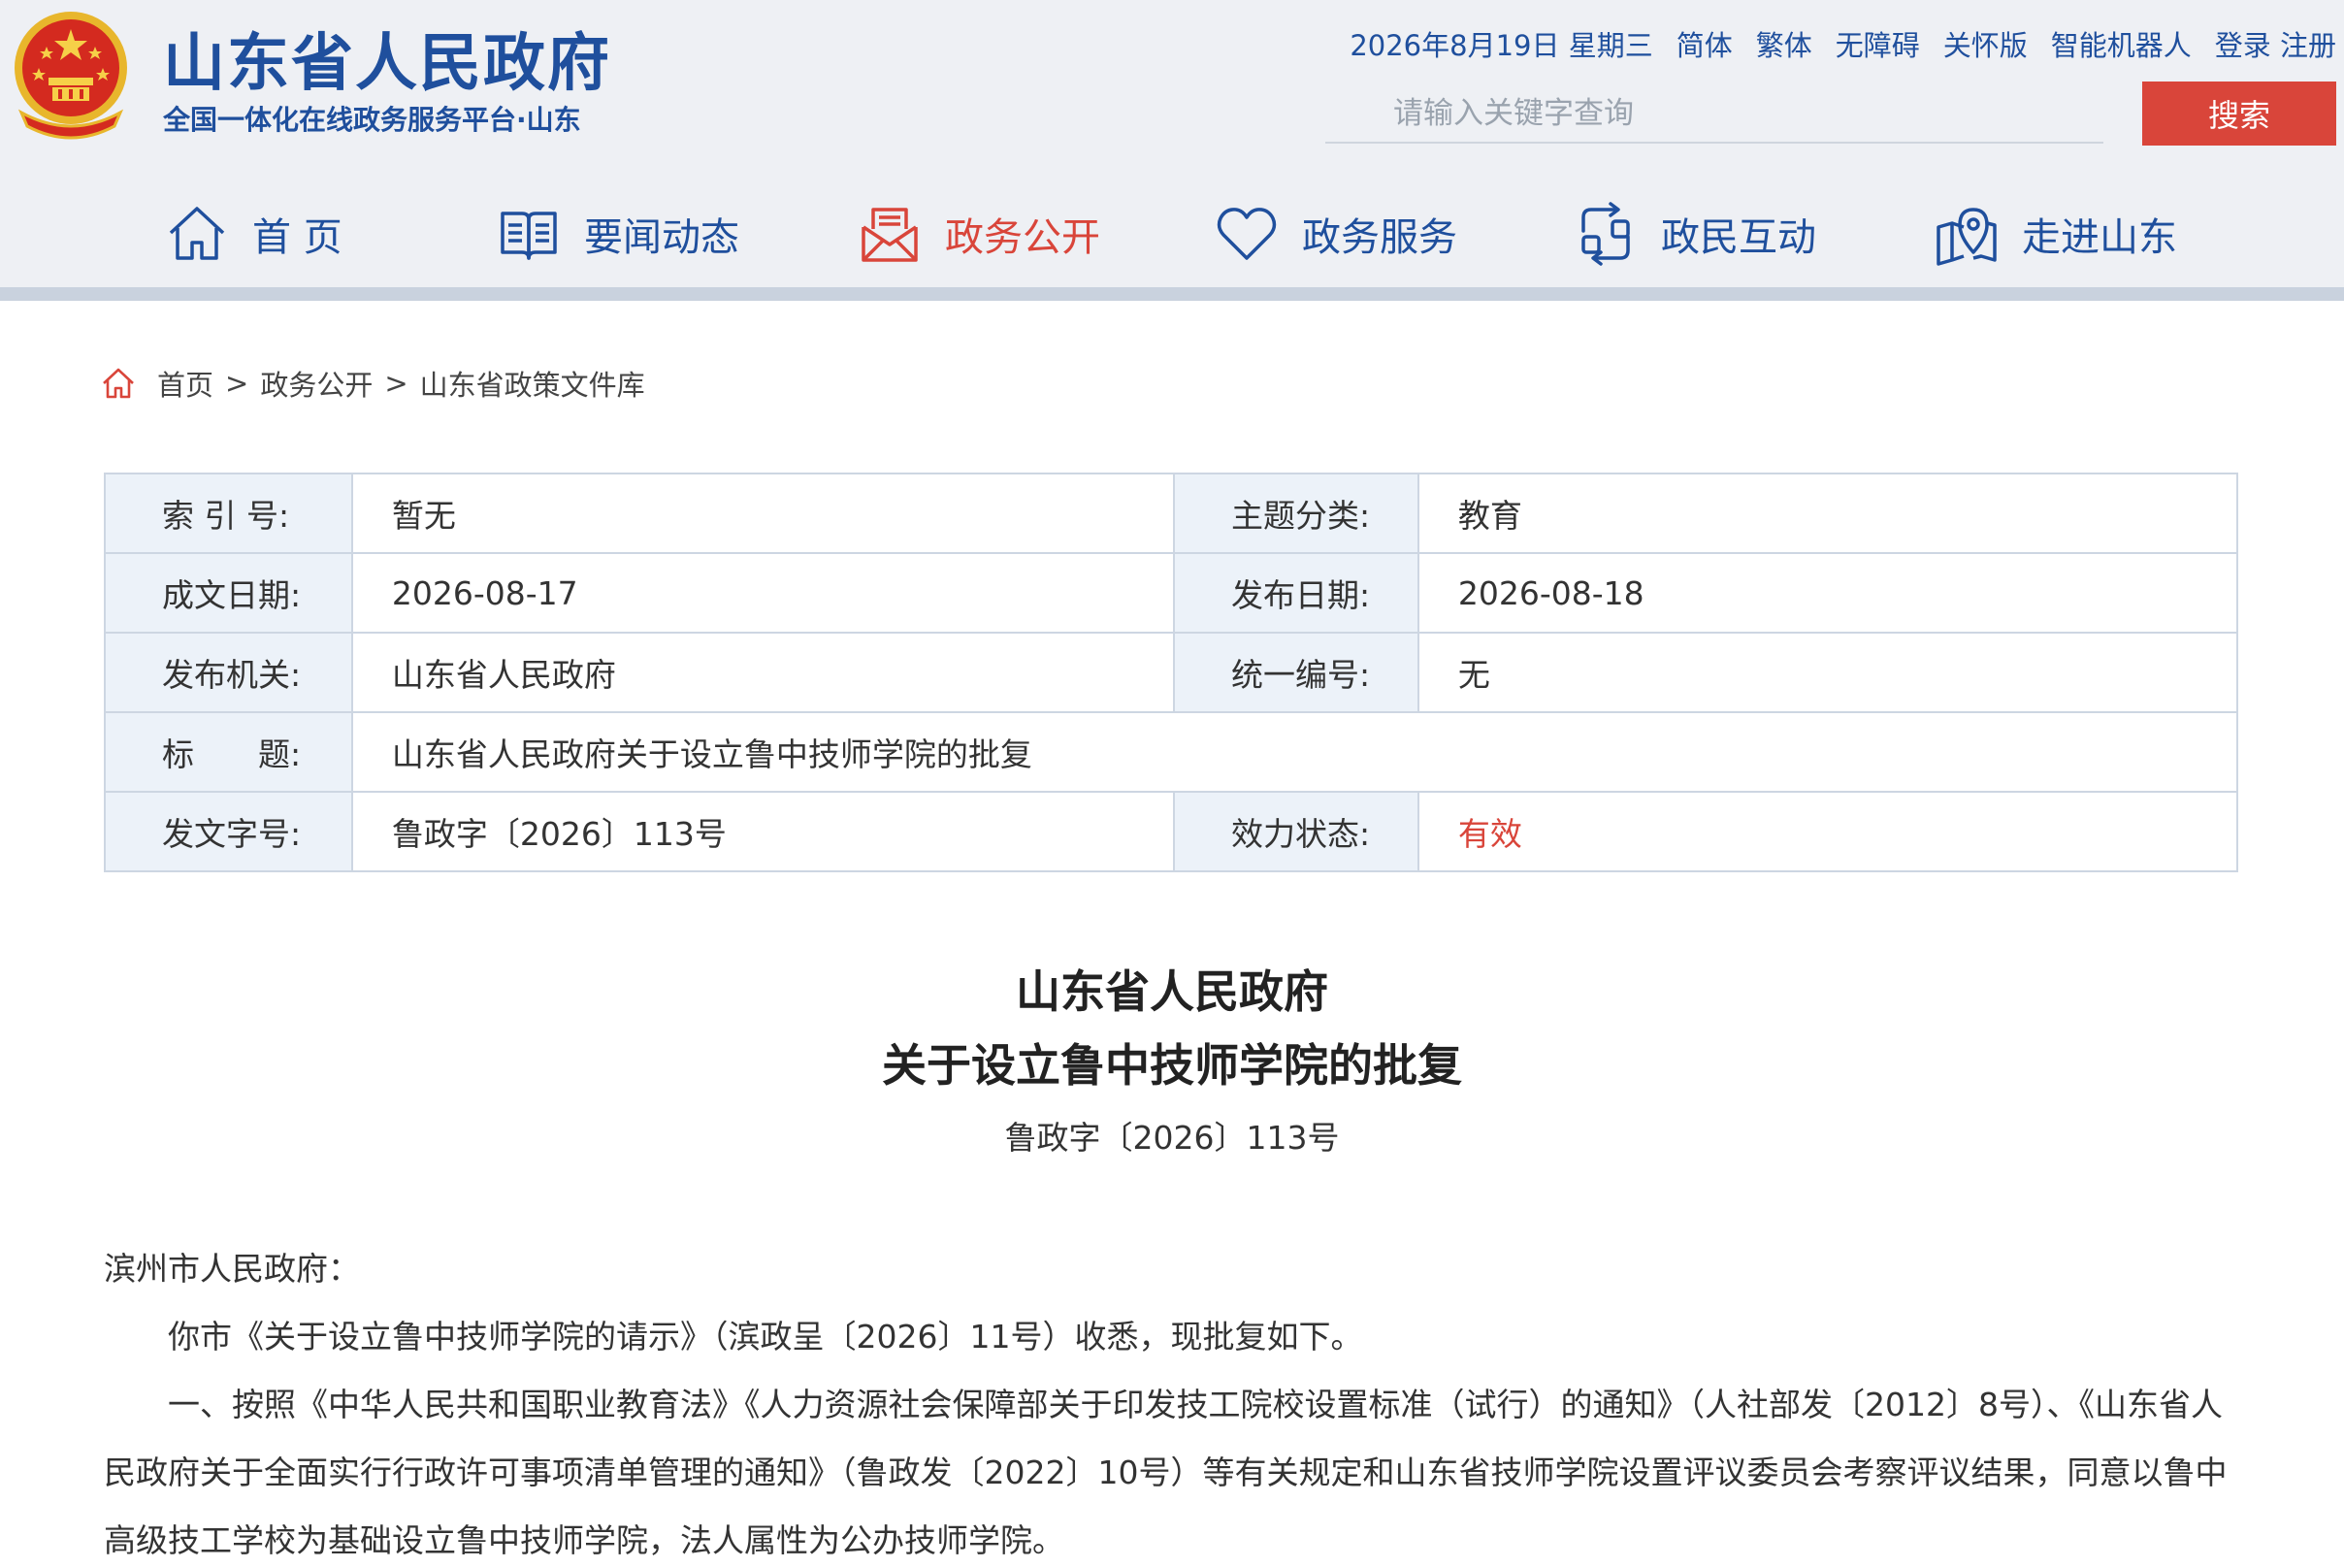 This screenshot has height=1568, width=2344. Describe the element at coordinates (1379, 237) in the screenshot. I see `nav-label-gov-services: 政务服务` at that location.